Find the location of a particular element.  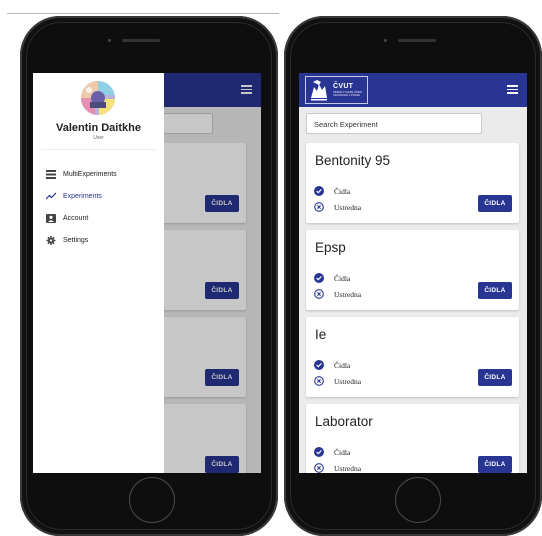

drawer-divider is located at coordinates (98, 149).